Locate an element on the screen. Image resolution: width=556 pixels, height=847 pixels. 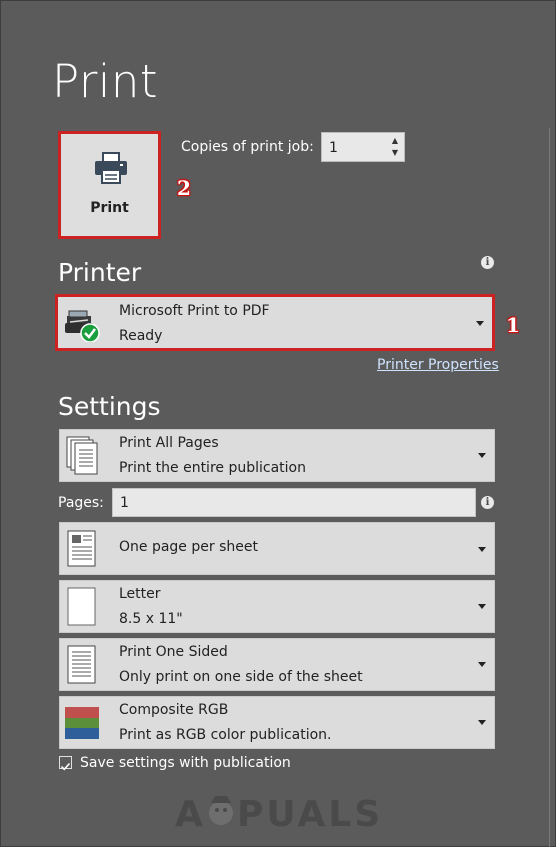
print-button: Print is located at coordinates (109, 185).